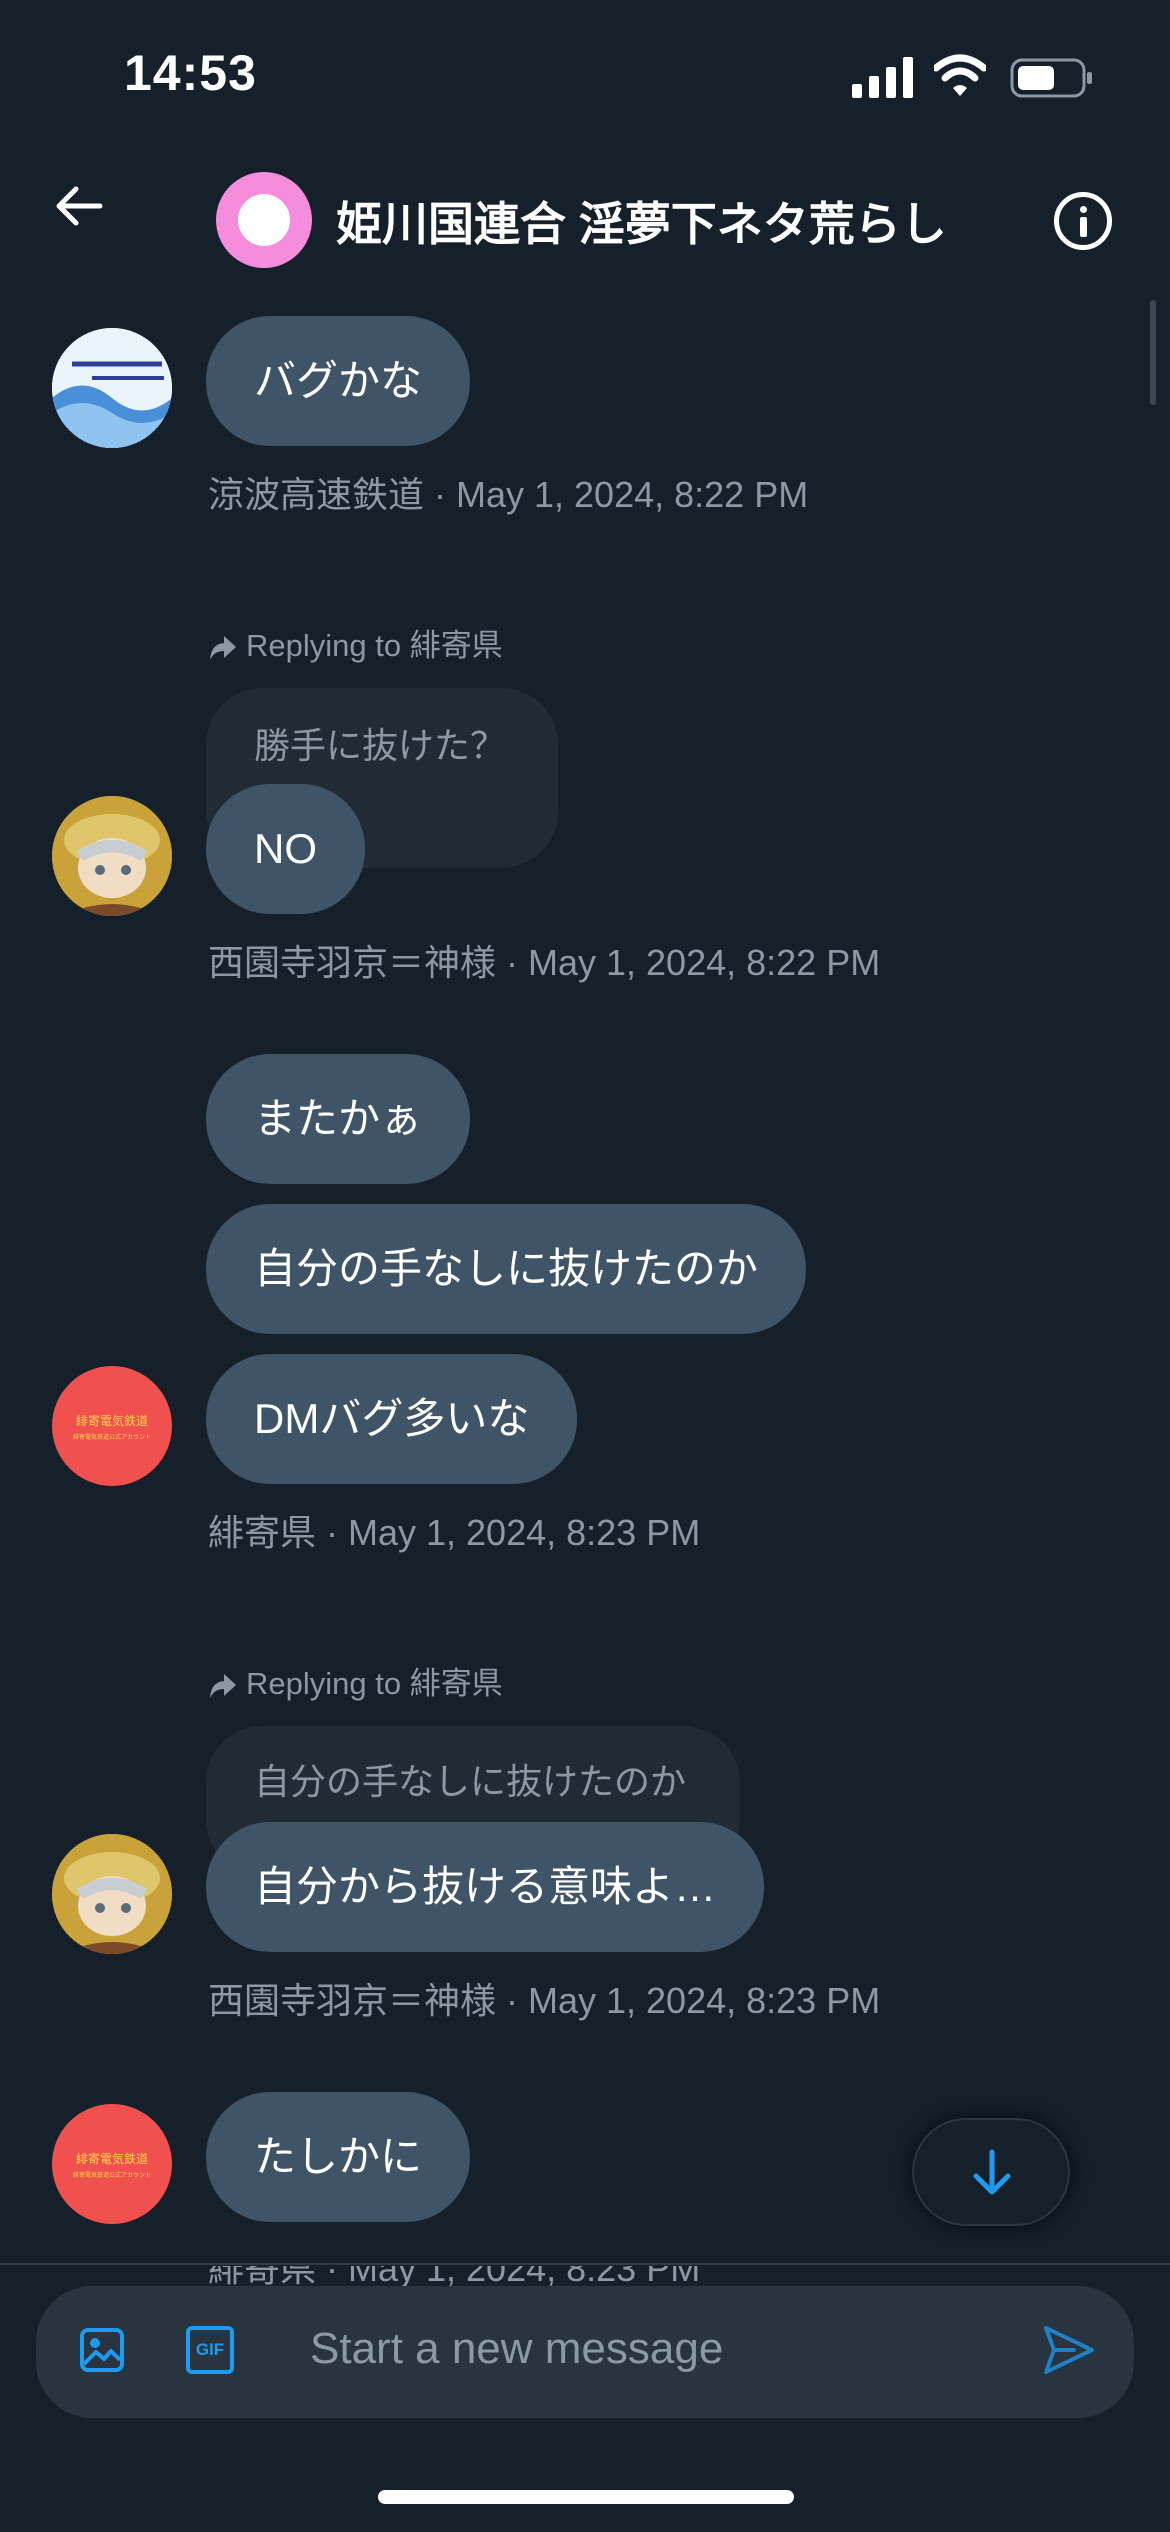 This screenshot has width=1170, height=2532. What do you see at coordinates (585, 2264) in the screenshot?
I see `composer-divider` at bounding box center [585, 2264].